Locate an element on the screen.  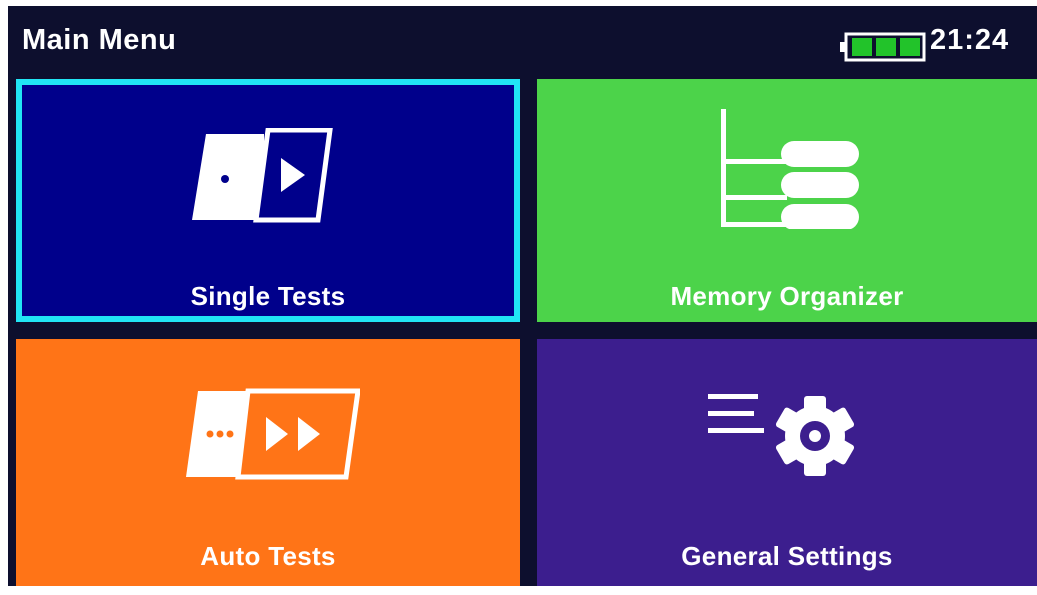
clock: 21:24 is located at coordinates (970, 40).